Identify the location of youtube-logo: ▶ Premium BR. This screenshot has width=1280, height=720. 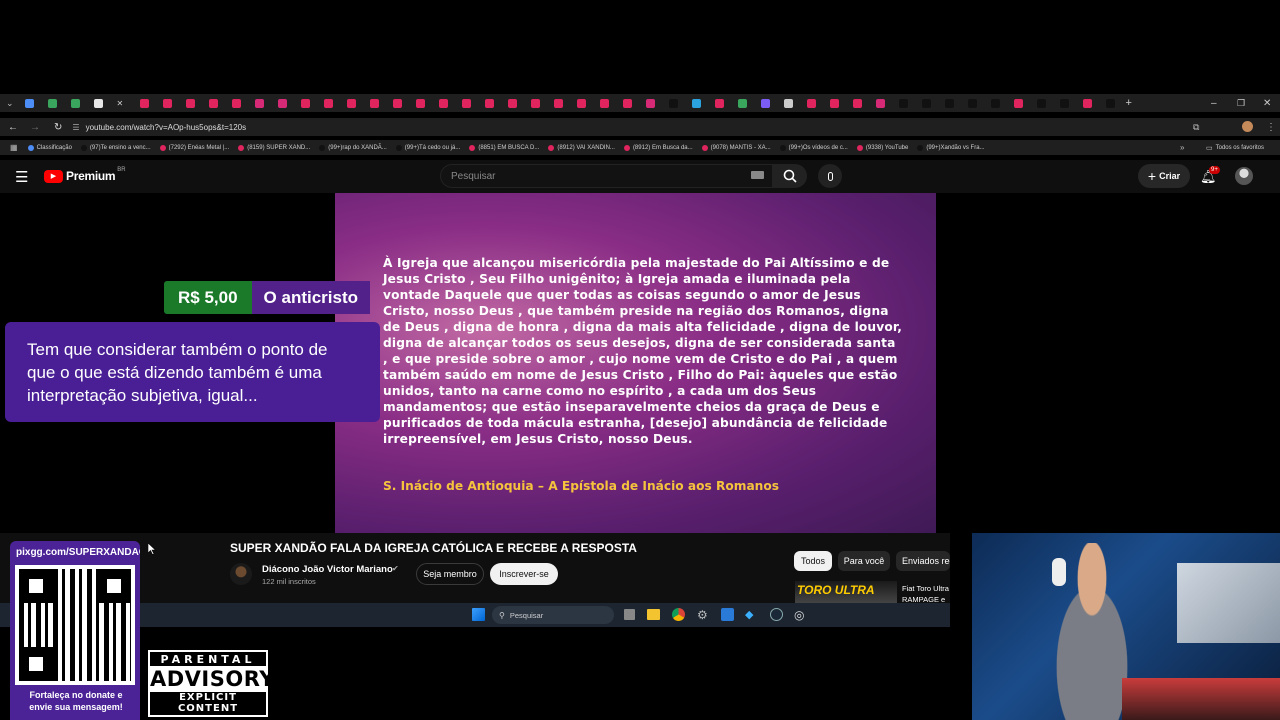
(85, 175).